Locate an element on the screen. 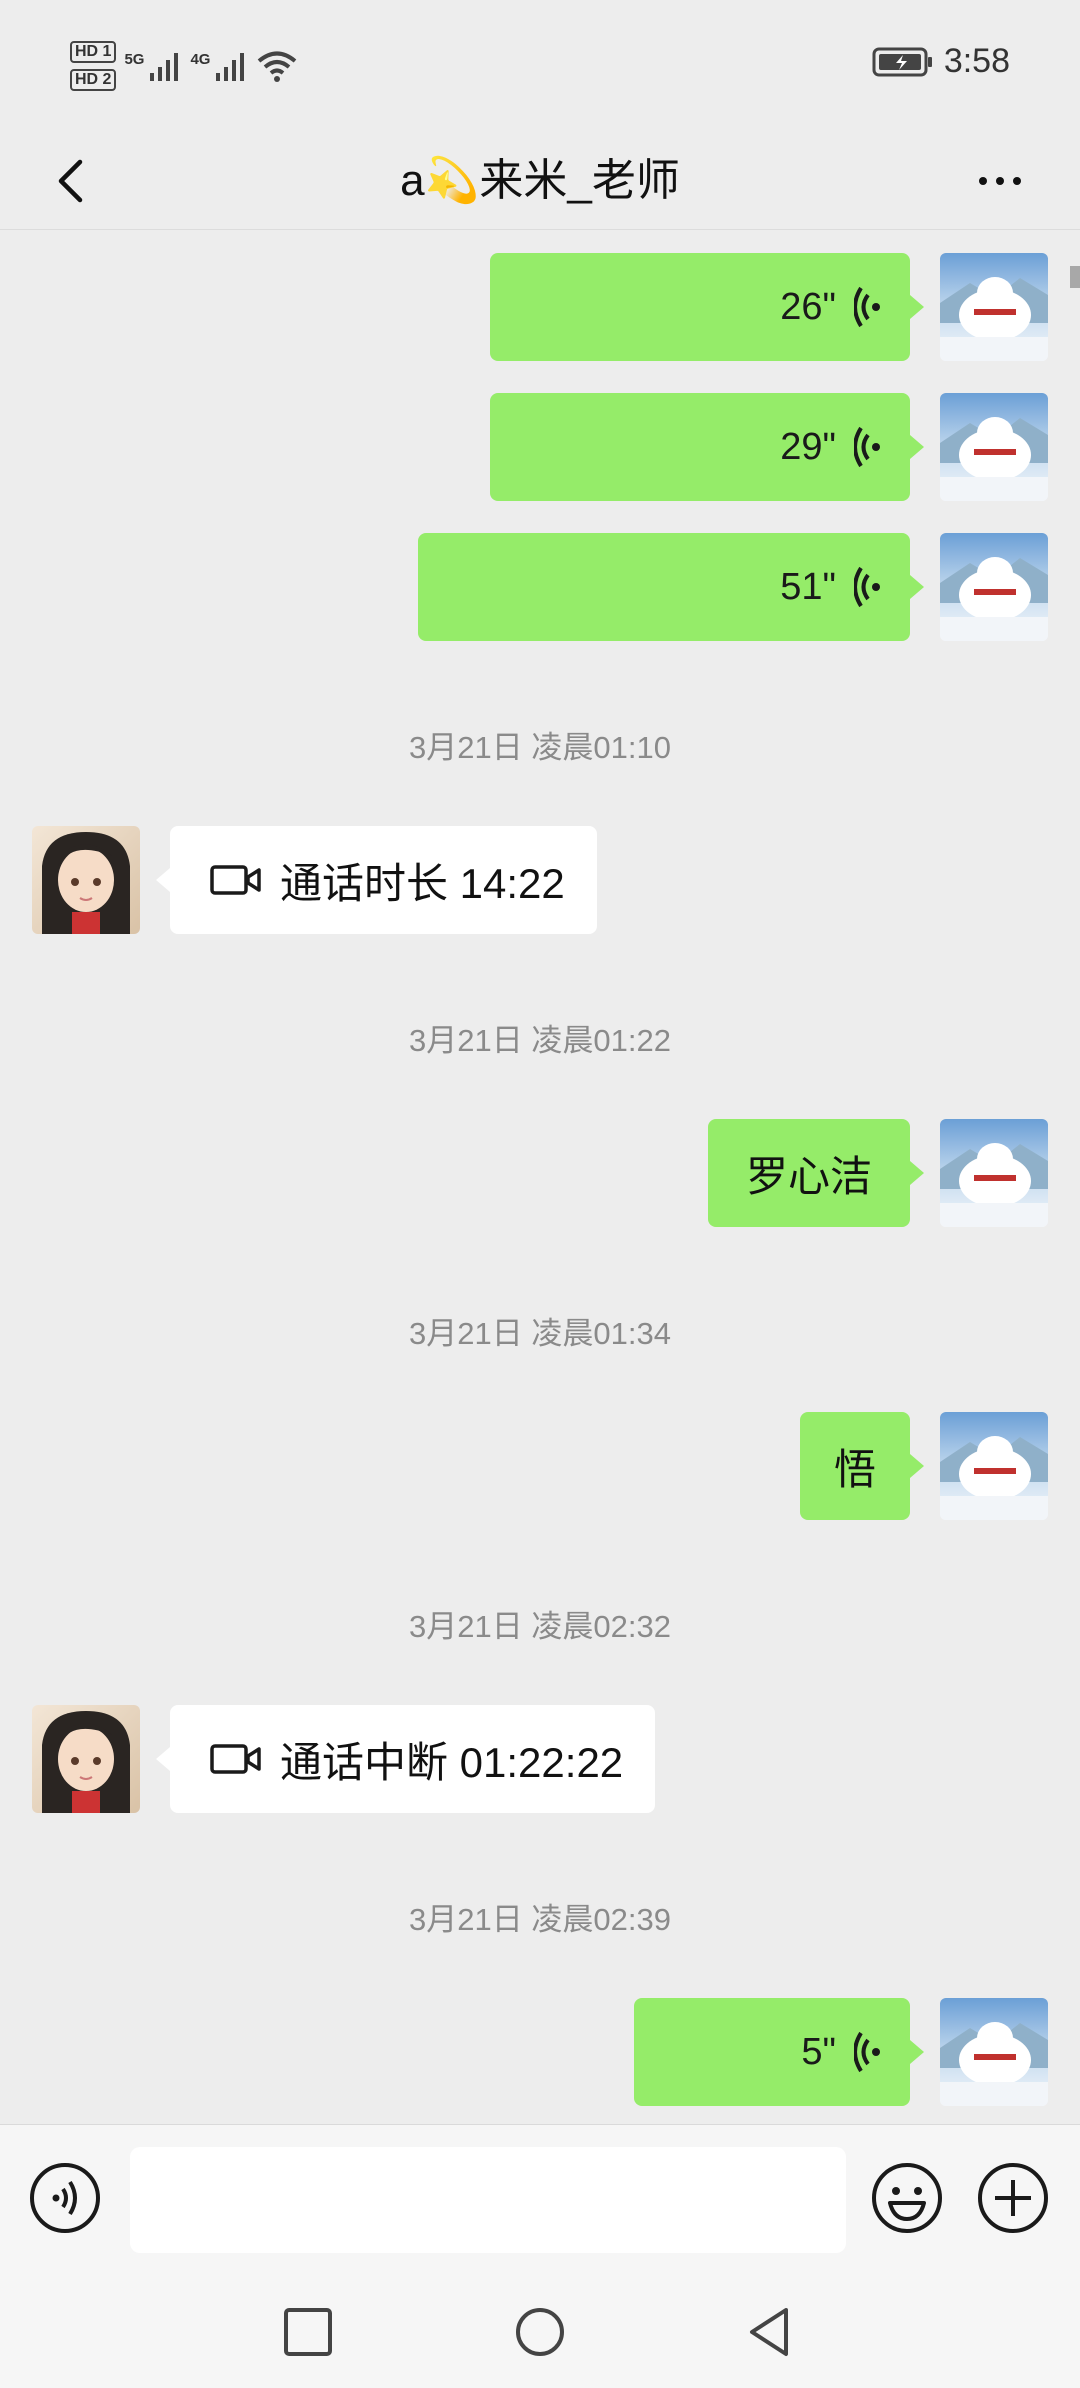 The width and height of the screenshot is (1080, 2388). smiley-icon is located at coordinates (907, 2198).